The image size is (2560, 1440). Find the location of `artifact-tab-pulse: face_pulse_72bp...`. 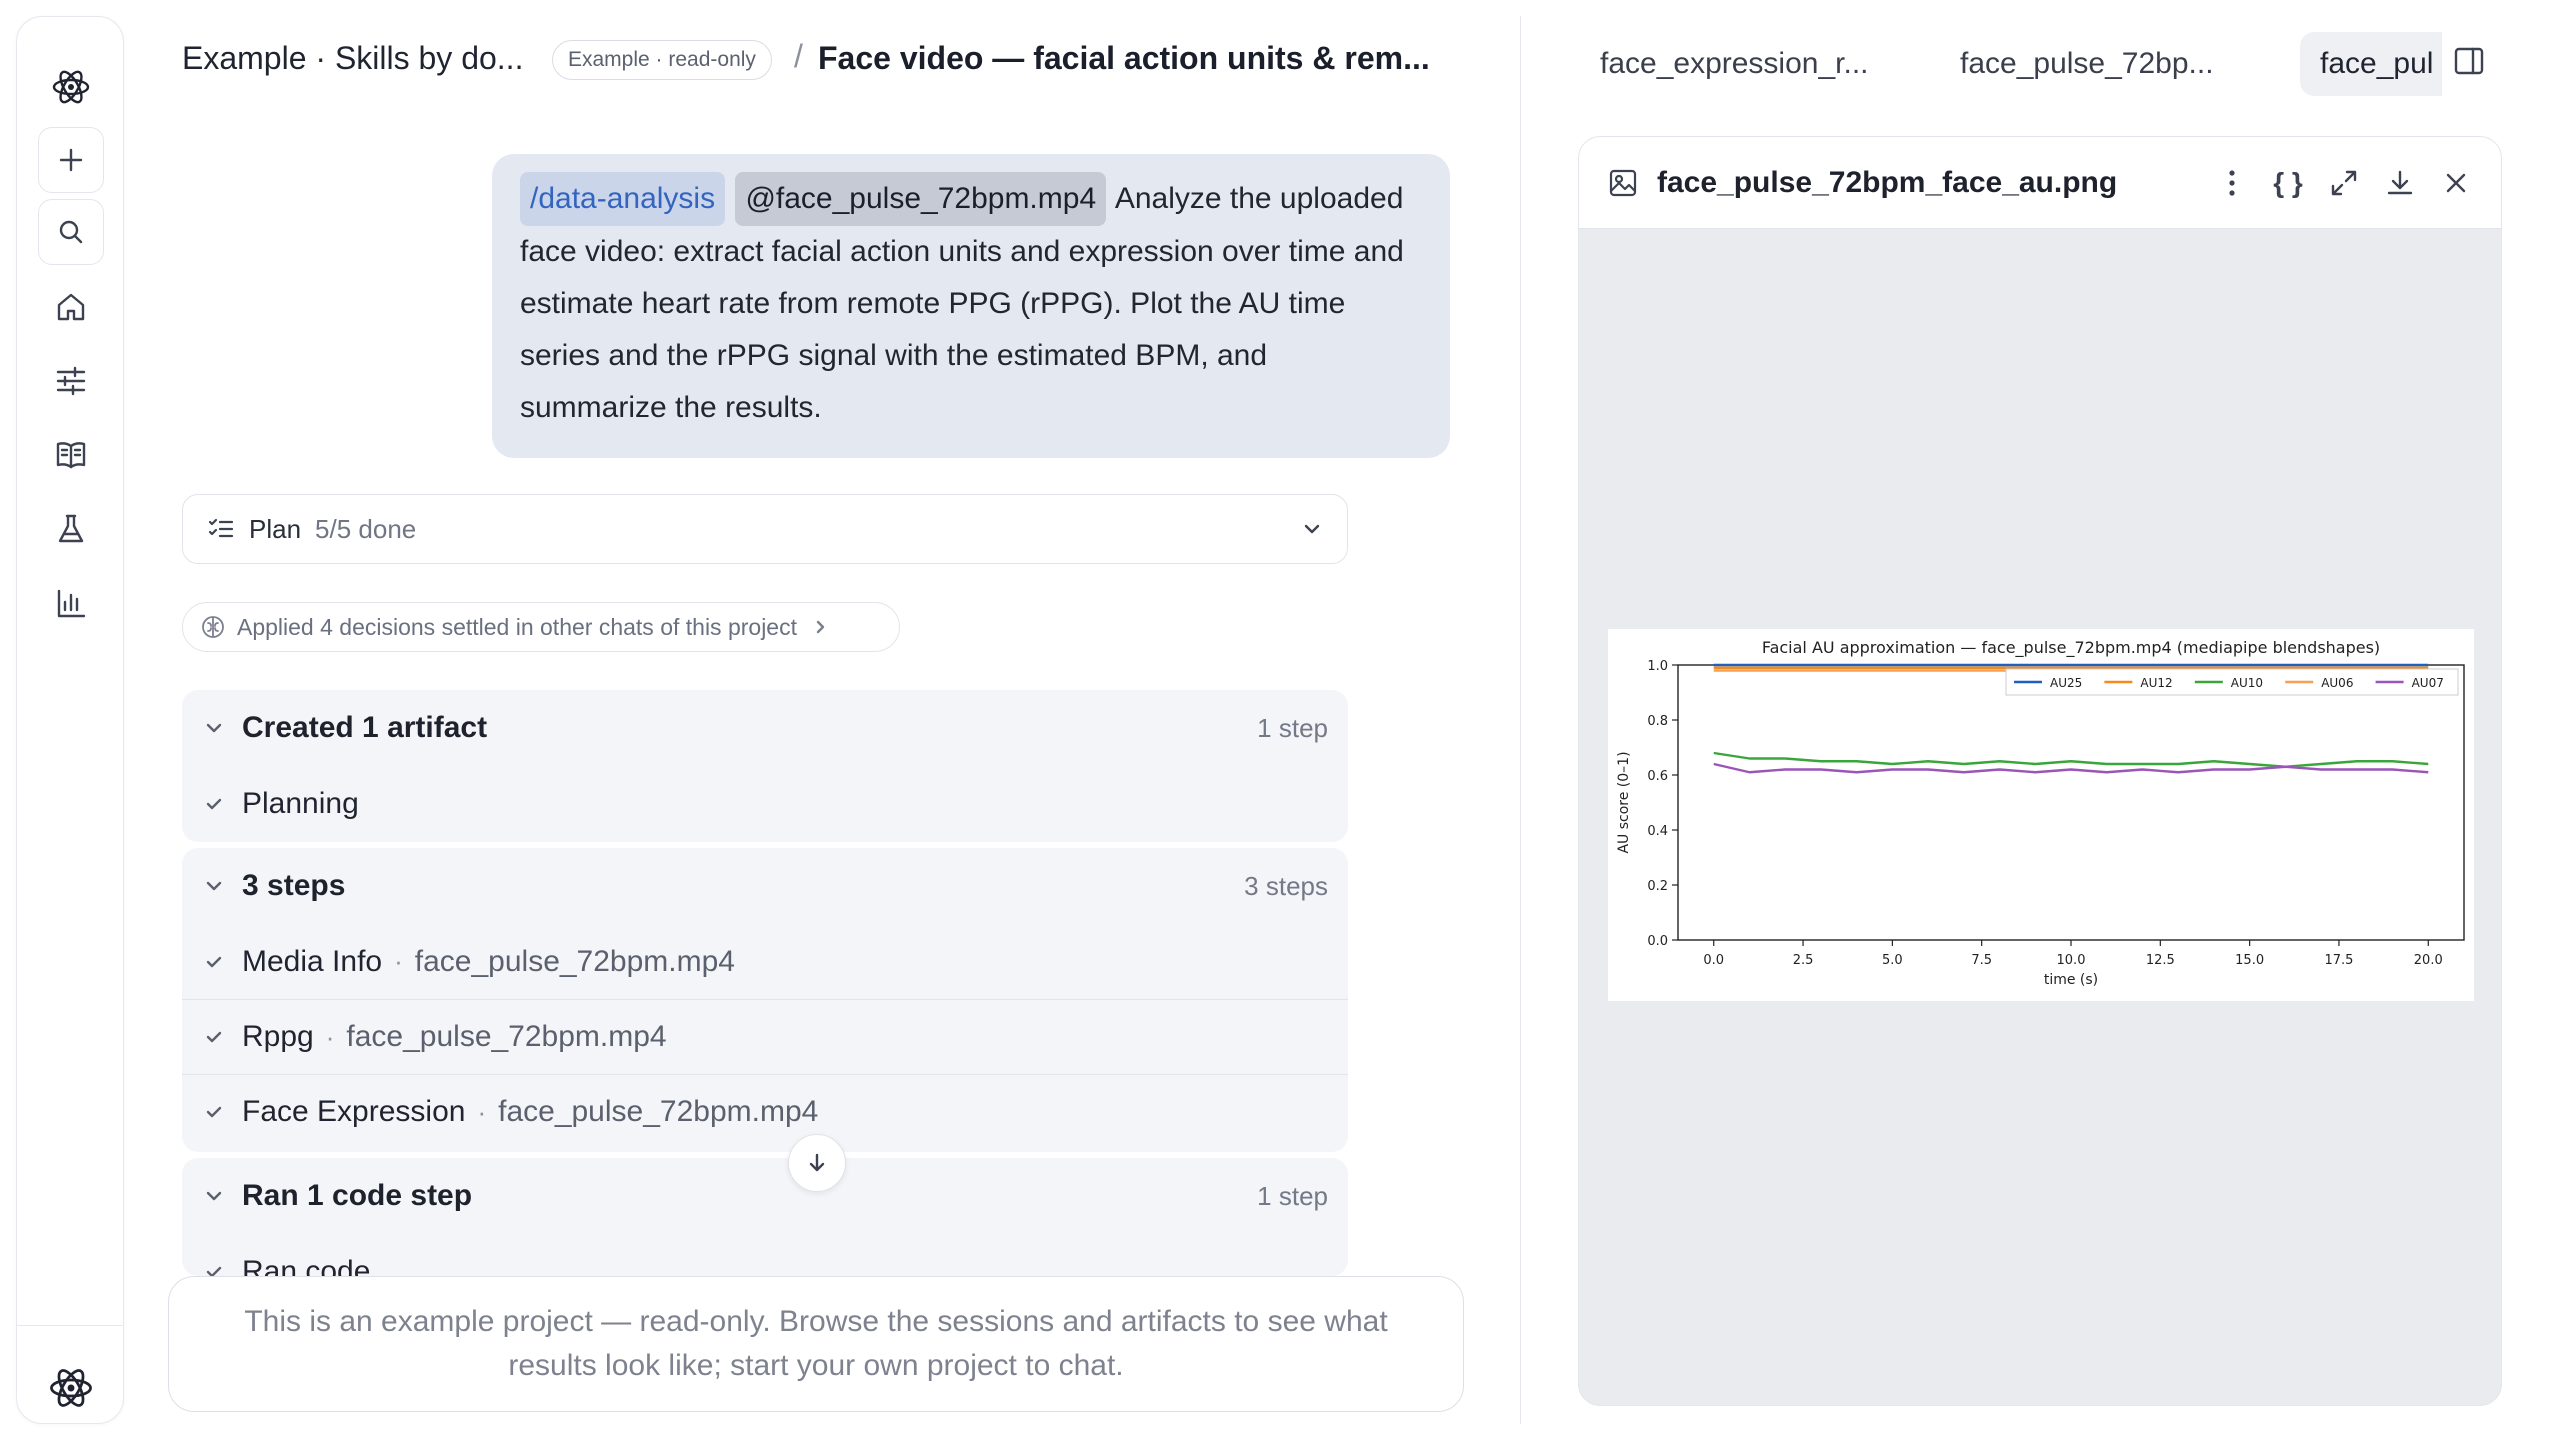

artifact-tab-pulse: face_pulse_72bp... is located at coordinates (2105, 64).